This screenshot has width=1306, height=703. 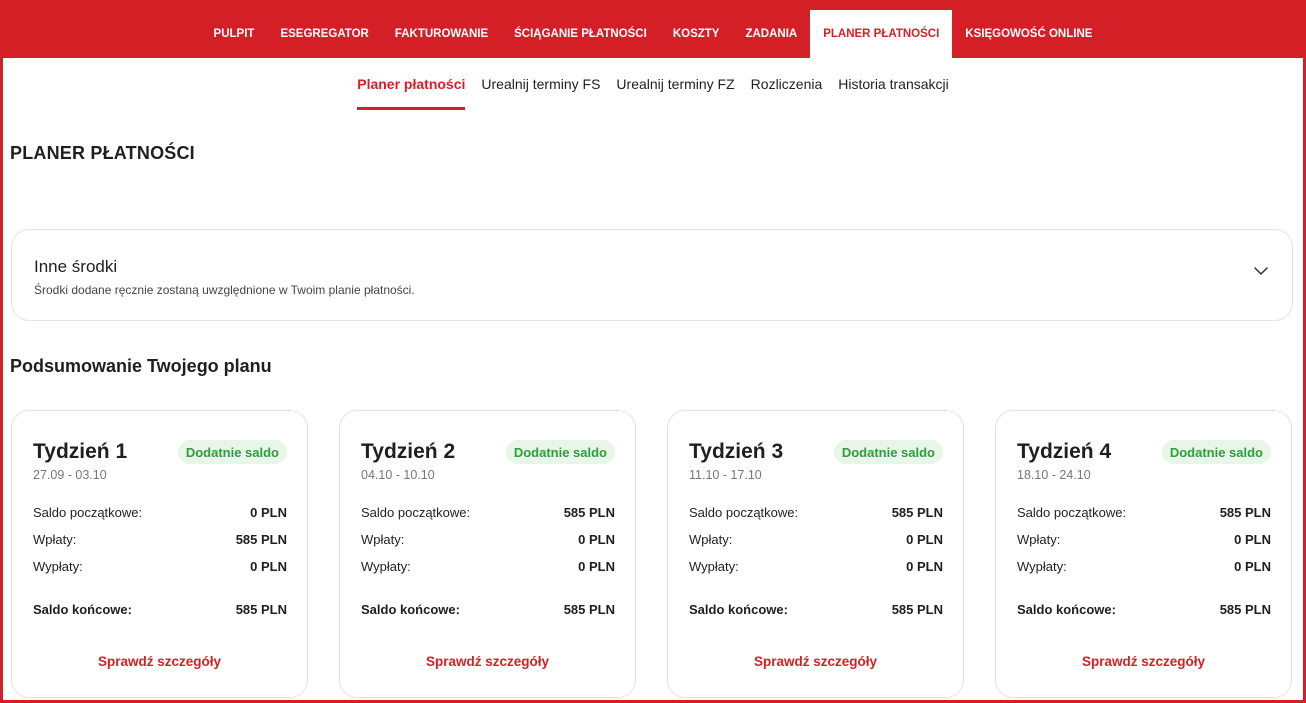 What do you see at coordinates (893, 84) in the screenshot?
I see `tab-historia-transakcji: Historia transakcji` at bounding box center [893, 84].